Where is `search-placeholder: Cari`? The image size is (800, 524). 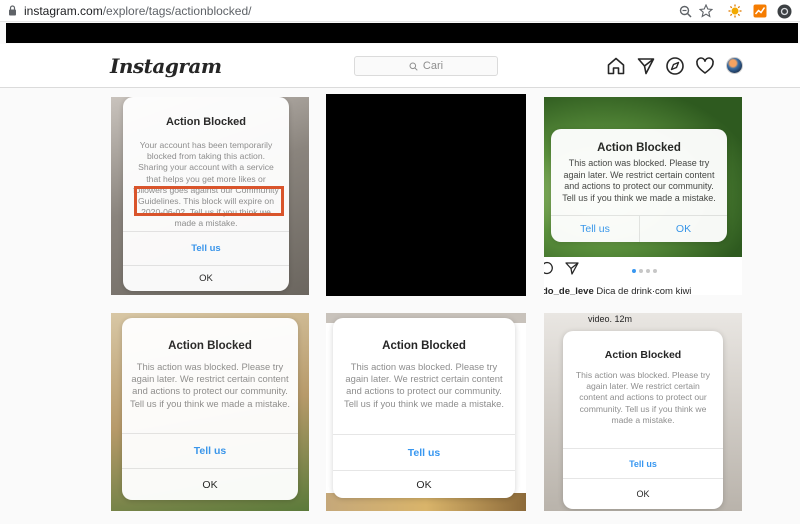 search-placeholder: Cari is located at coordinates (433, 66).